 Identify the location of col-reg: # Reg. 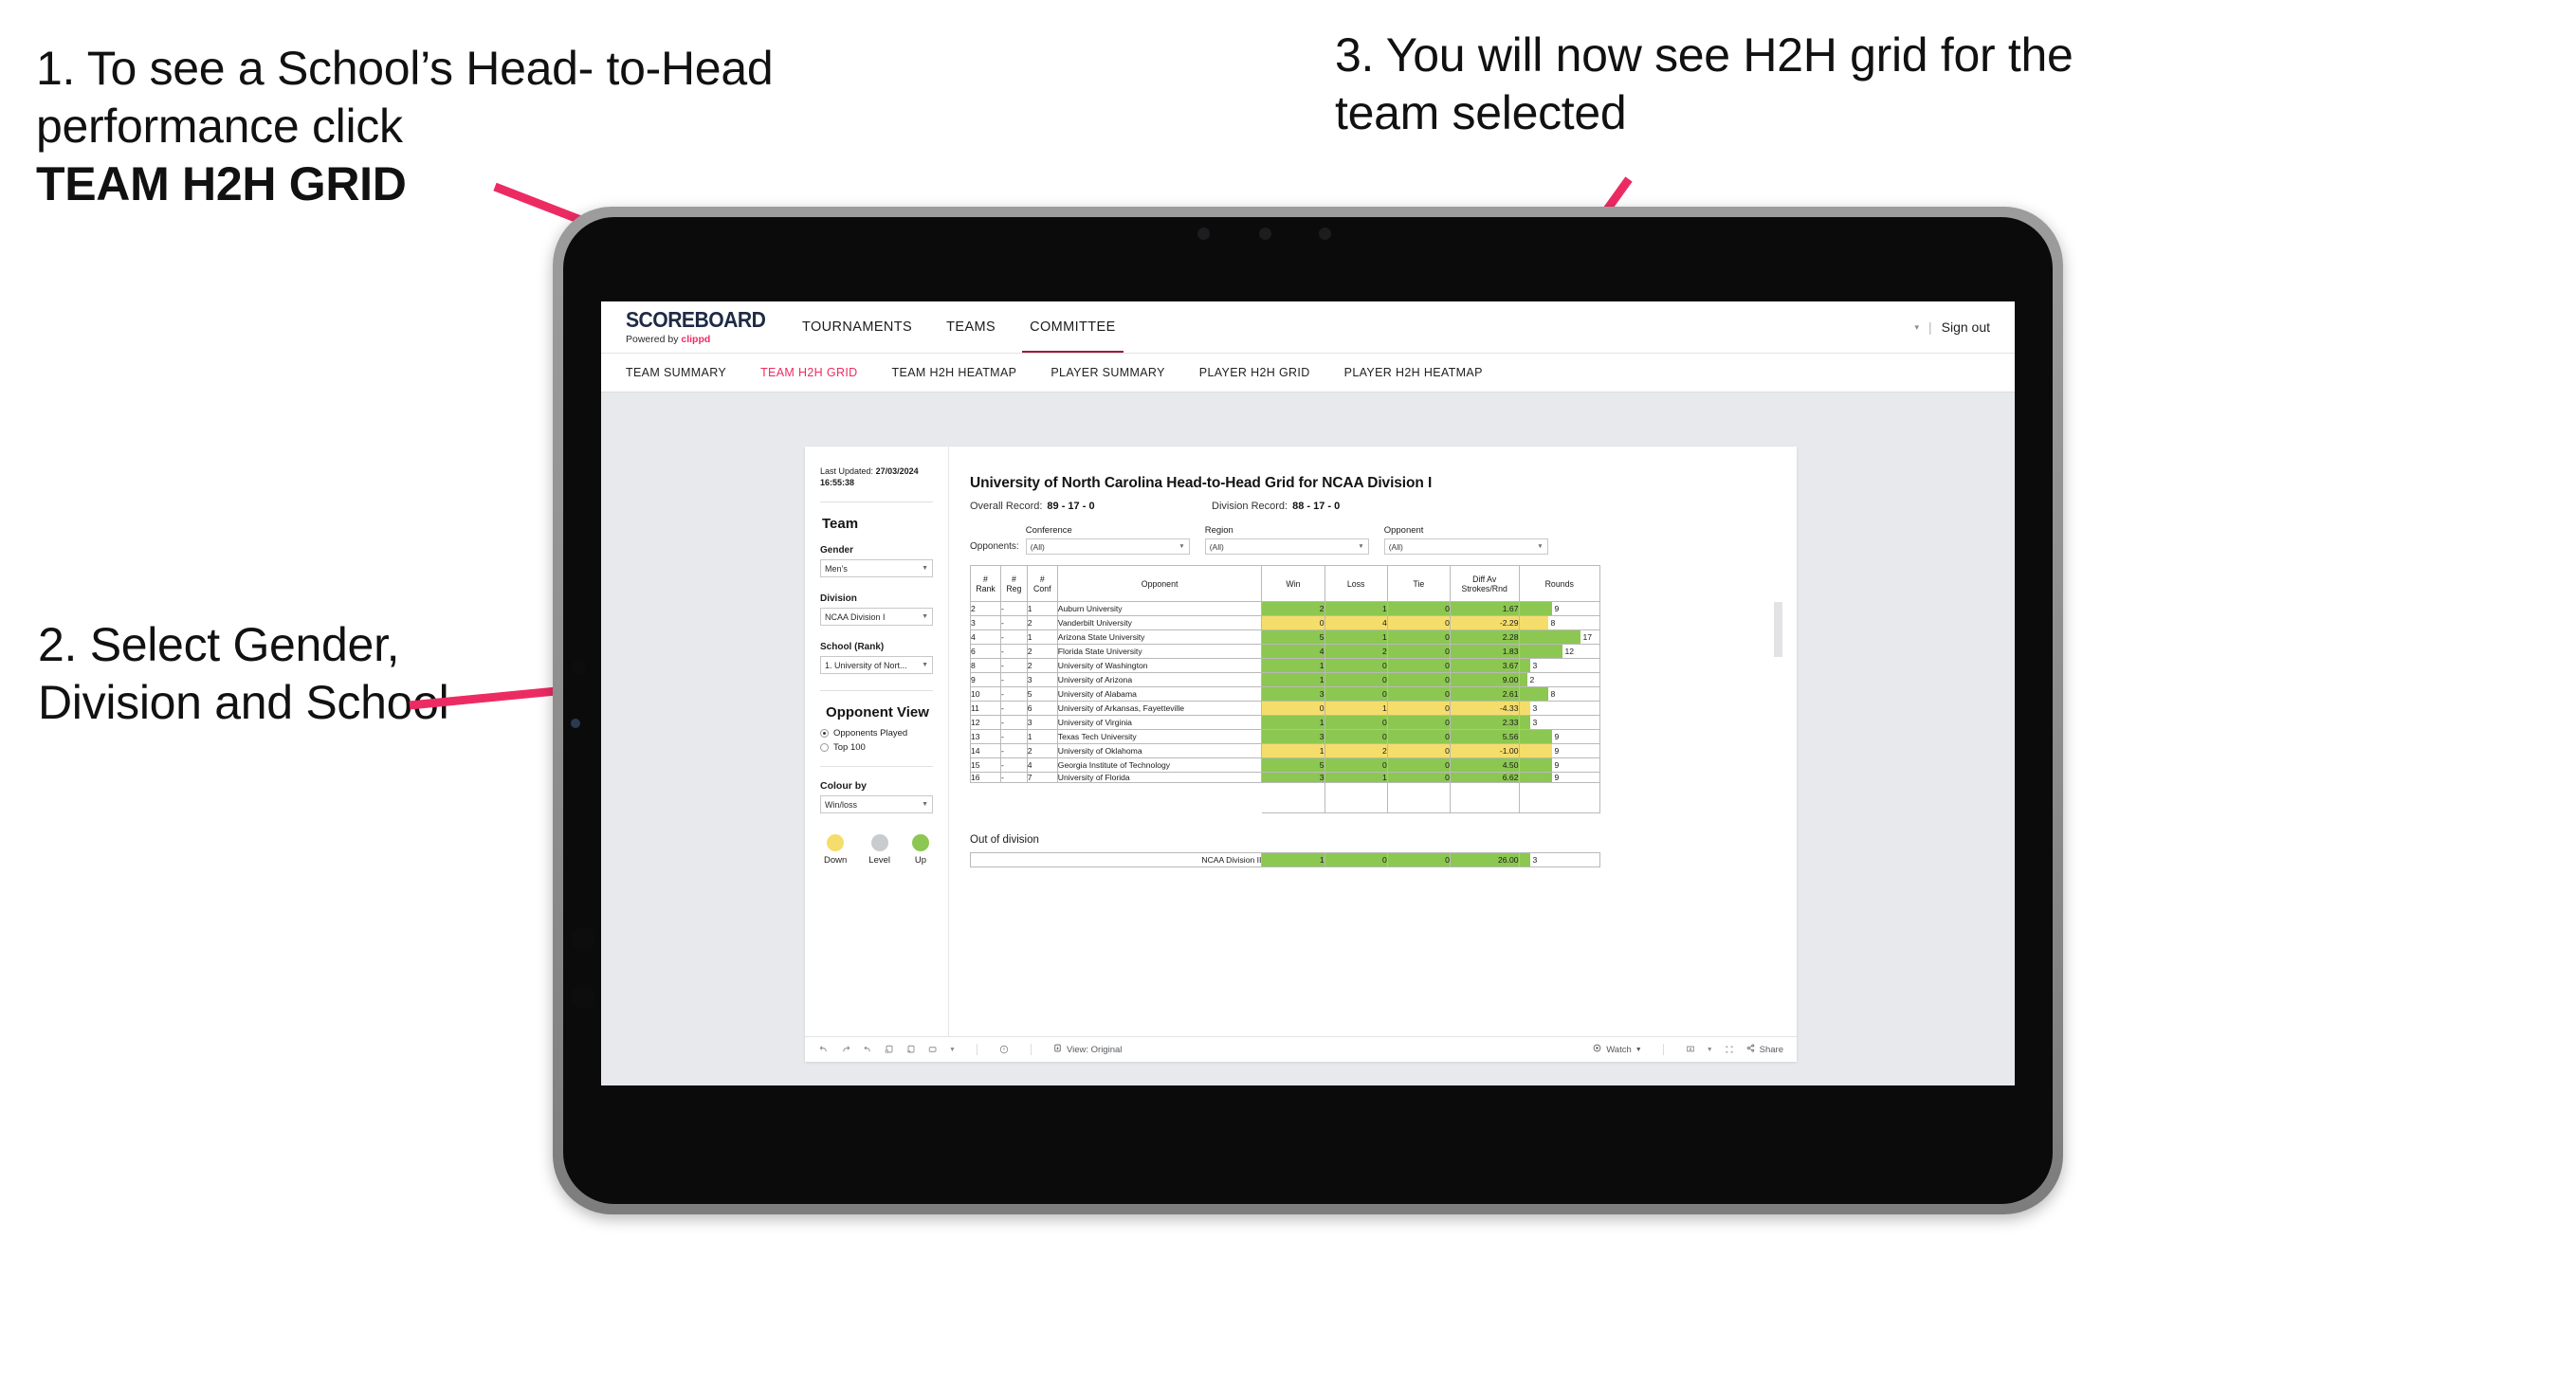
(1014, 584).